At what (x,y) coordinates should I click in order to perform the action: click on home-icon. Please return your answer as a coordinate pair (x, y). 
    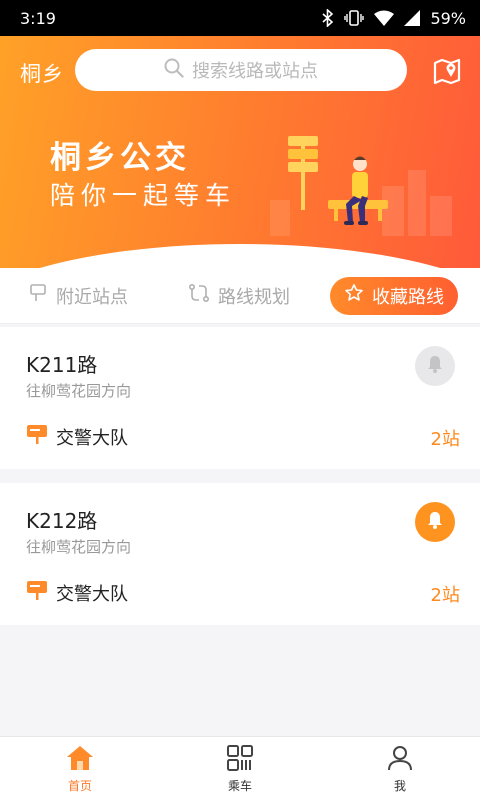
    Looking at the image, I should click on (80, 759).